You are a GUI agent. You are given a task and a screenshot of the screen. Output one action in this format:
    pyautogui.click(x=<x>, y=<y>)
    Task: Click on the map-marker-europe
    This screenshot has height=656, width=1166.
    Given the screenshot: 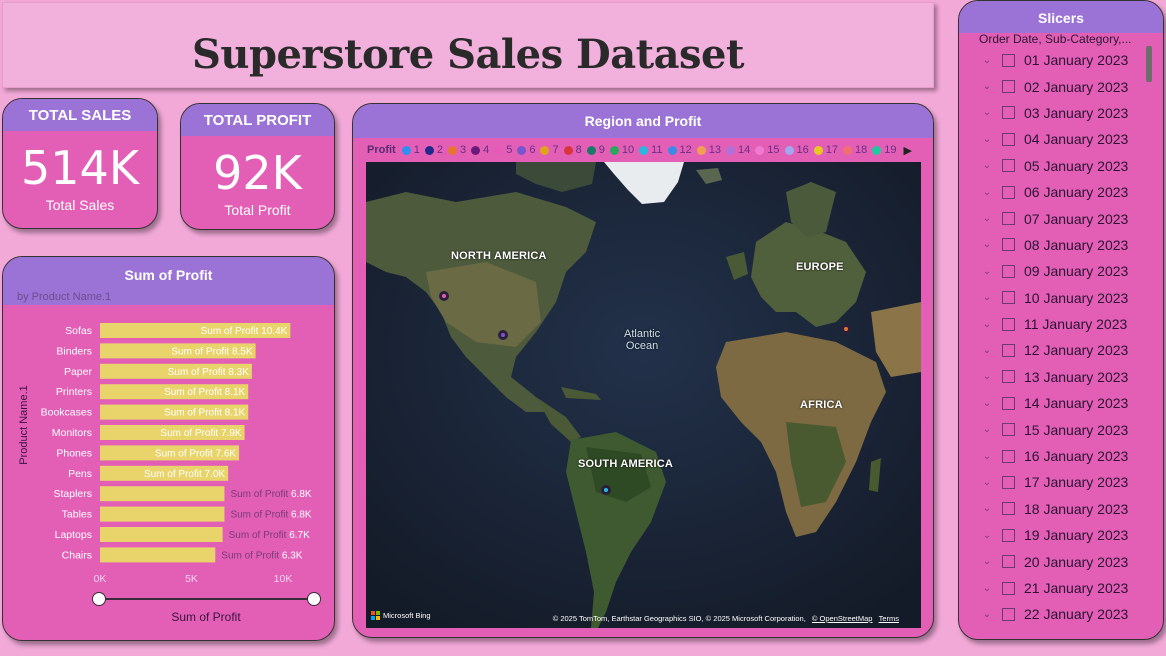 What is the action you would take?
    pyautogui.click(x=846, y=329)
    